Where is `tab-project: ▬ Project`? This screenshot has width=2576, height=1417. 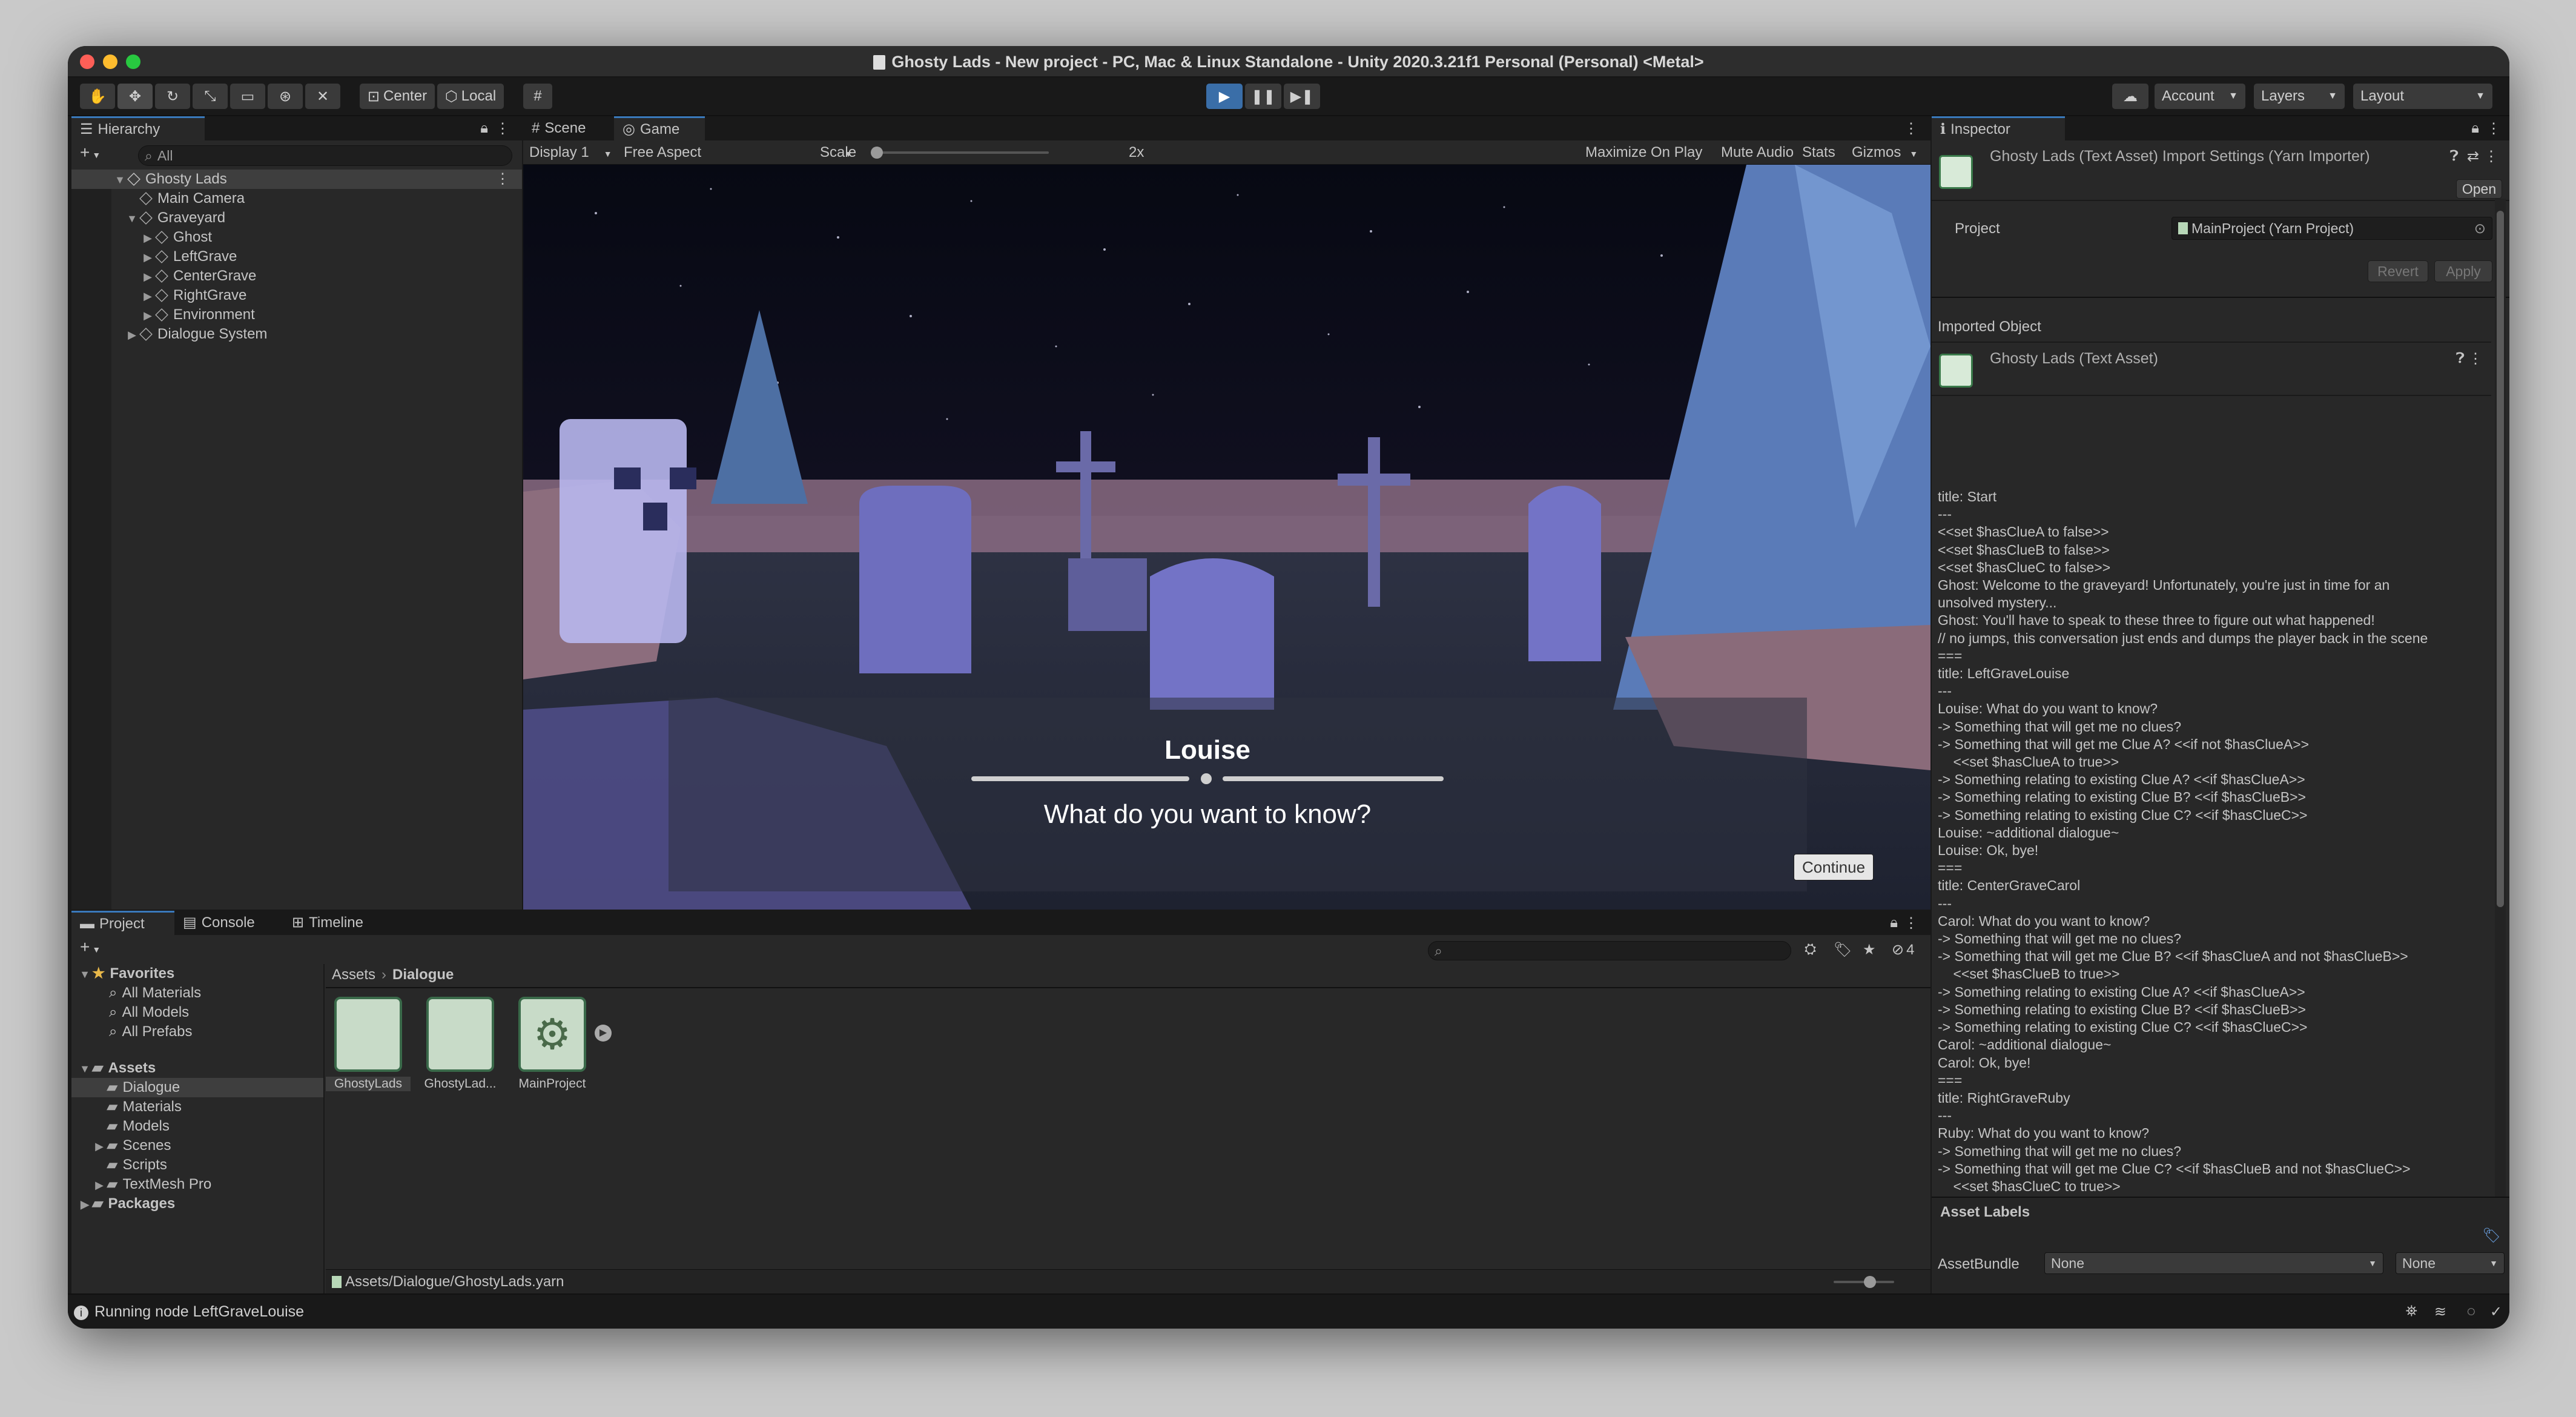 tab-project: ▬ Project is located at coordinates (122, 923).